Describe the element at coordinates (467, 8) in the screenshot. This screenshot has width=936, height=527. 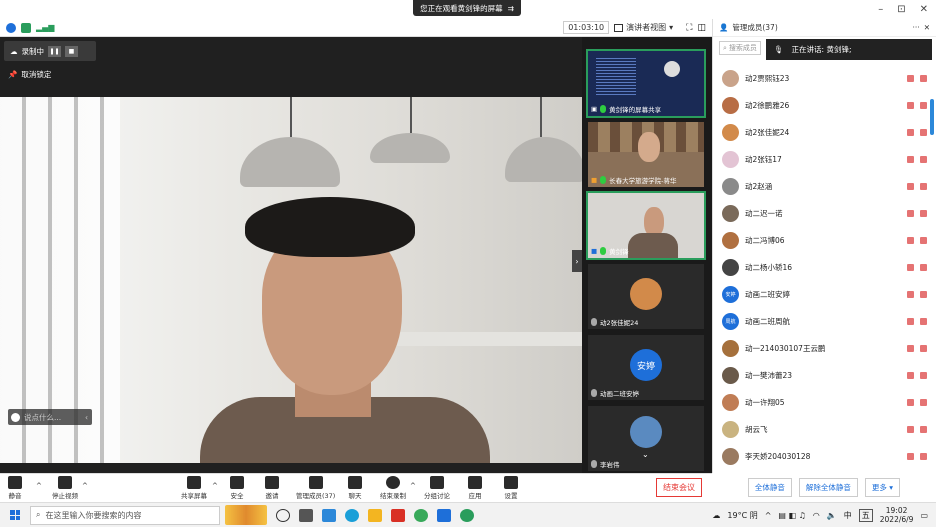
I see `share-banner: 您正在观看黄剑锋的屏幕 ⇉` at that location.